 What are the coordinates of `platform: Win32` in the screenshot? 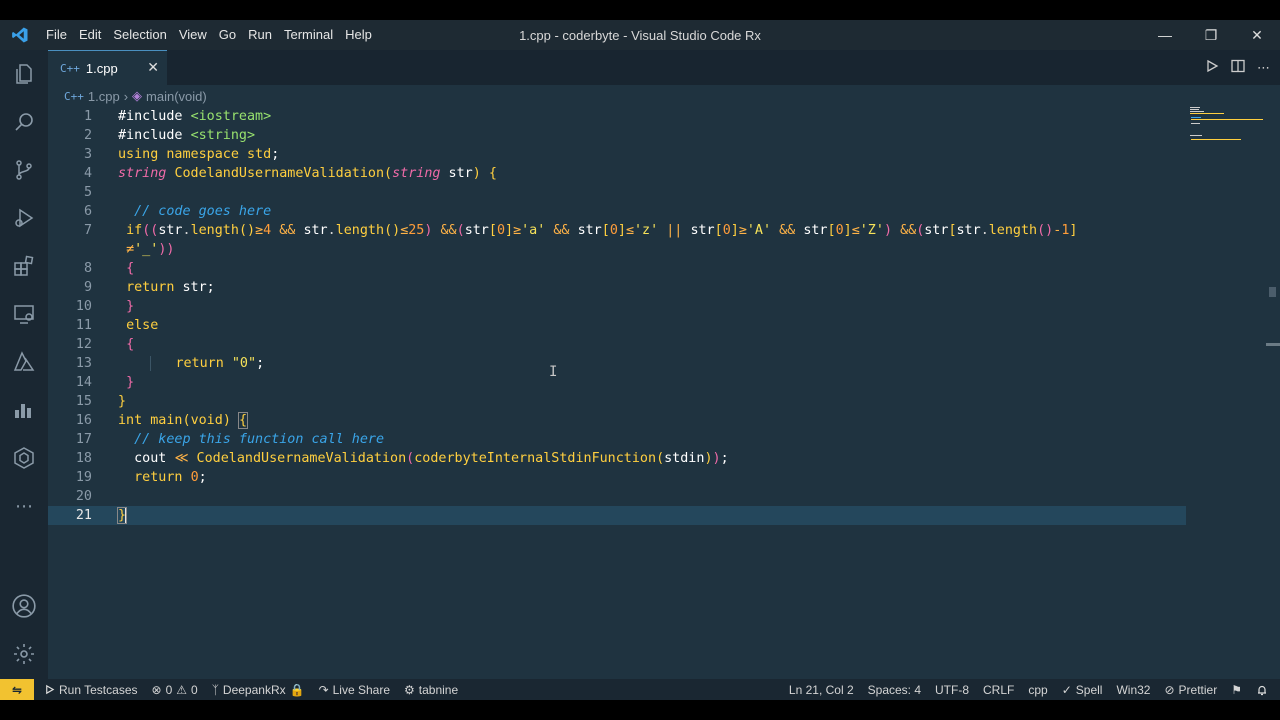 It's located at (1133, 690).